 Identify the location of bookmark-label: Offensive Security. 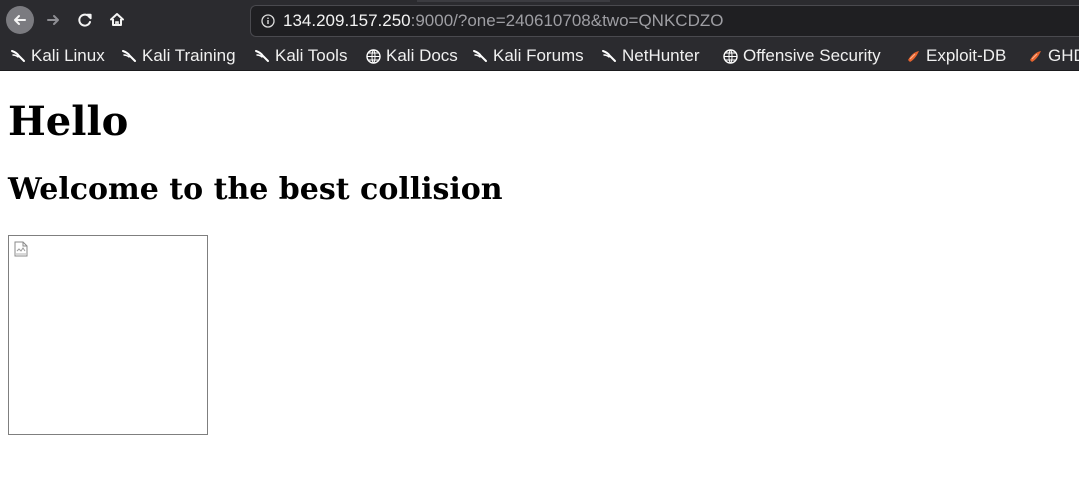
(812, 55).